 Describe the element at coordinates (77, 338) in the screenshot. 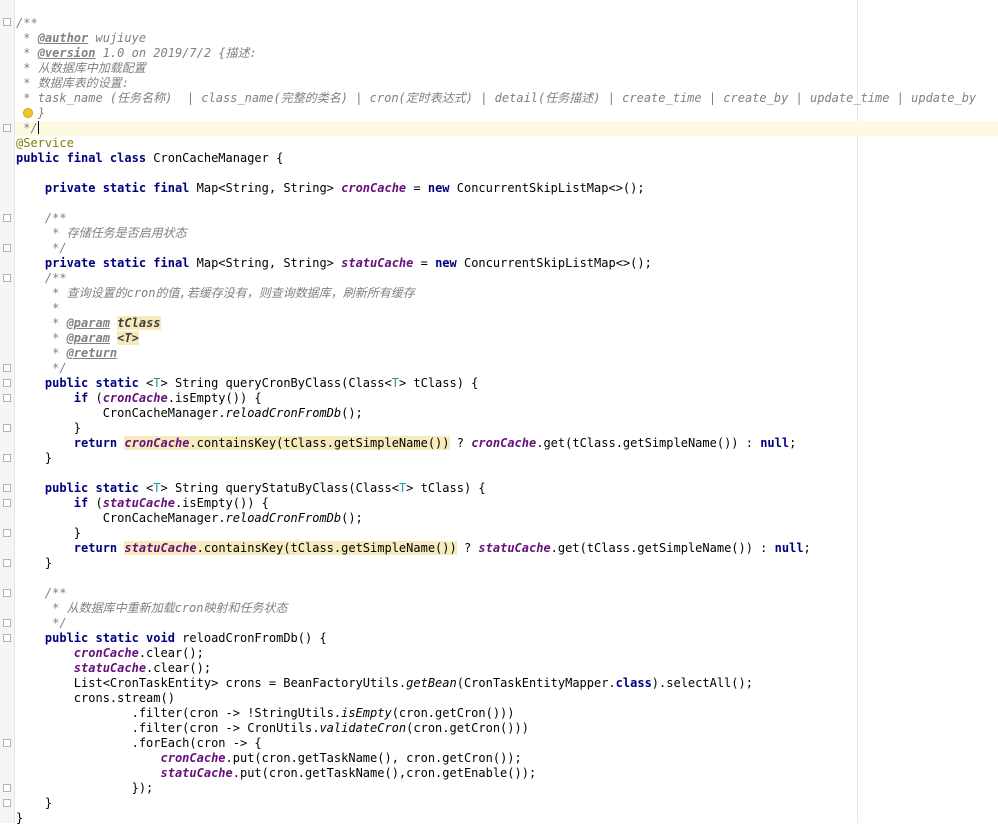

I see `code-line: * @param <T>` at that location.